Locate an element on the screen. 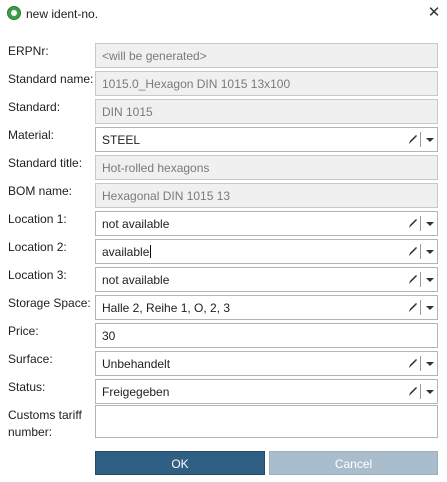 This screenshot has height=482, width=447. storage-space-label: Storage Space: is located at coordinates (49, 303).